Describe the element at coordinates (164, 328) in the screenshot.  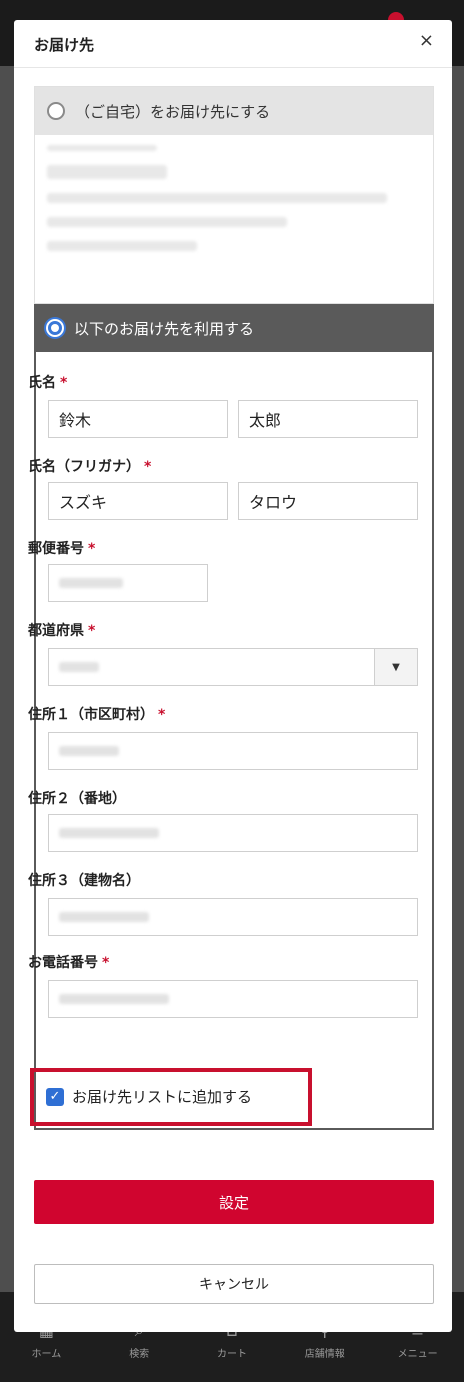
I see `new-address-label: 以下のお届け先を利用する` at that location.